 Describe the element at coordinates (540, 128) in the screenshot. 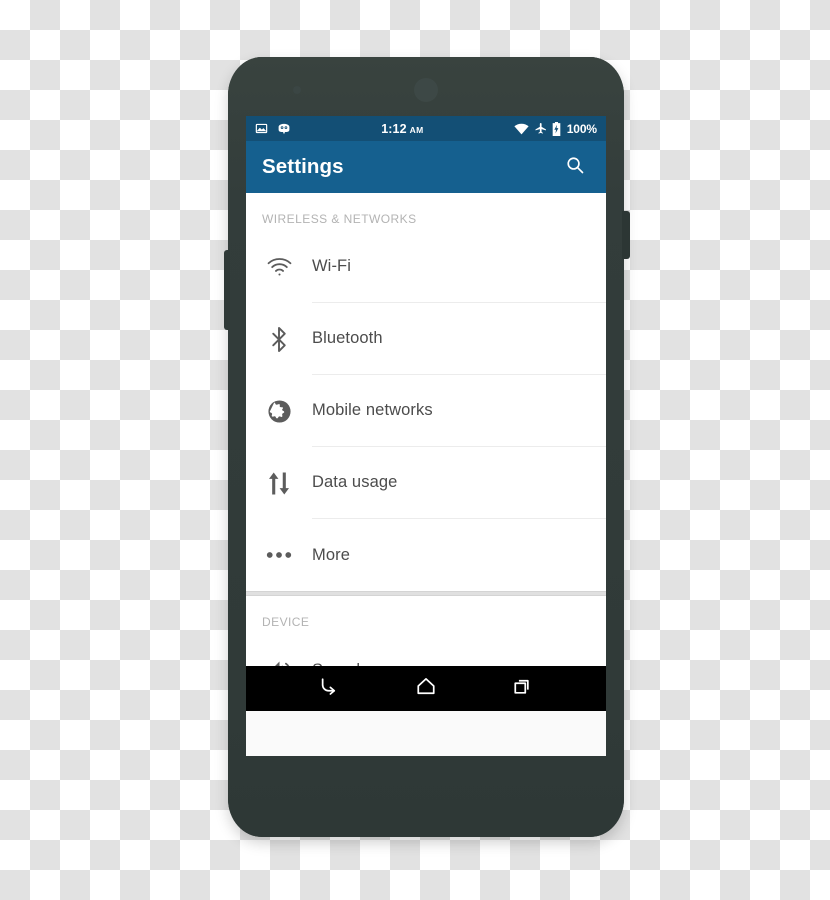

I see `airplane-mode-icon` at that location.